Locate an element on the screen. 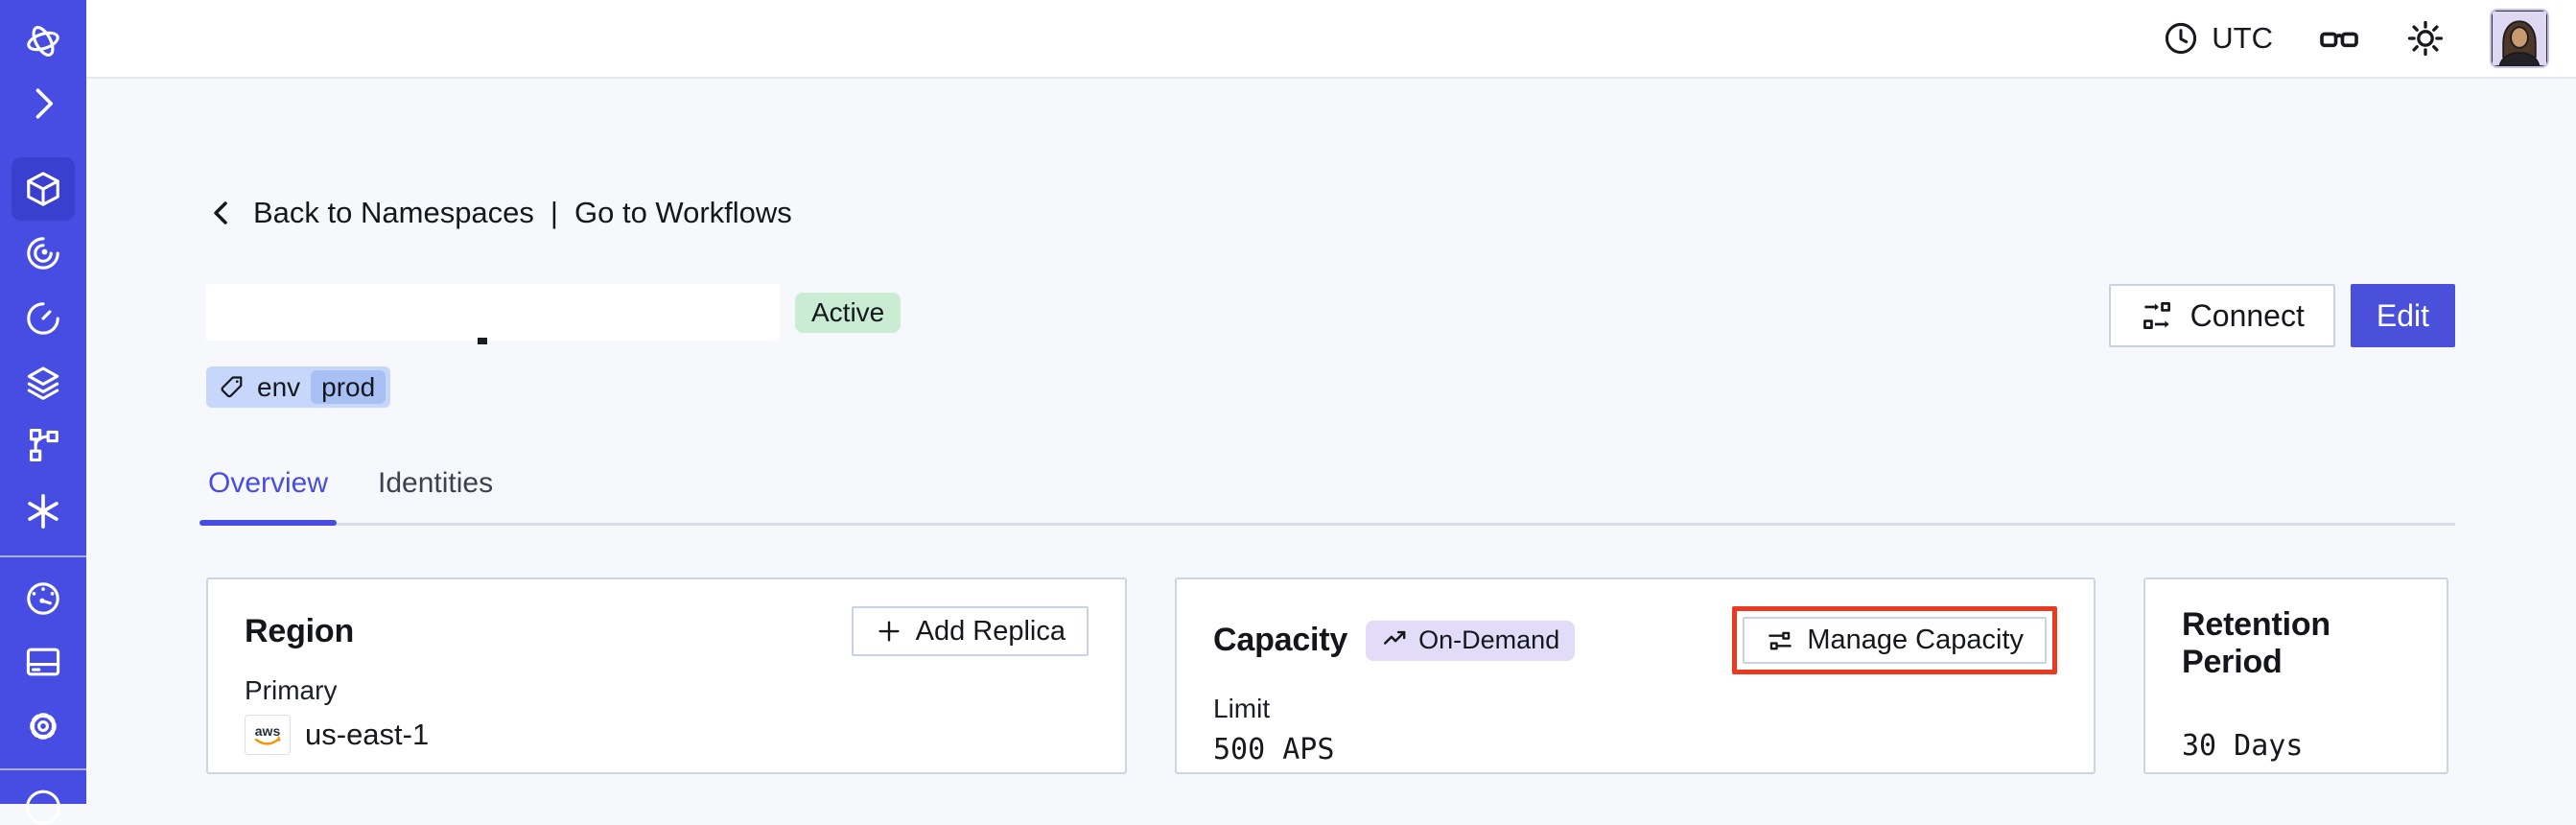 The image size is (2576, 825). sidebar-item-schedules is located at coordinates (43, 318).